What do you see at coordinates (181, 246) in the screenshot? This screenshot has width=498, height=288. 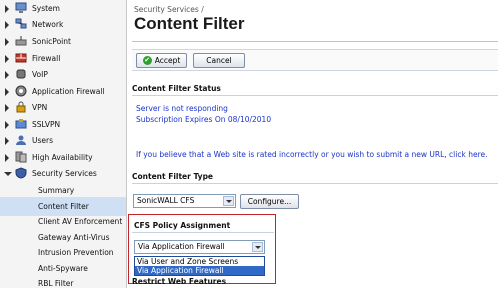 I see `select-value: Via Application Firewall` at bounding box center [181, 246].